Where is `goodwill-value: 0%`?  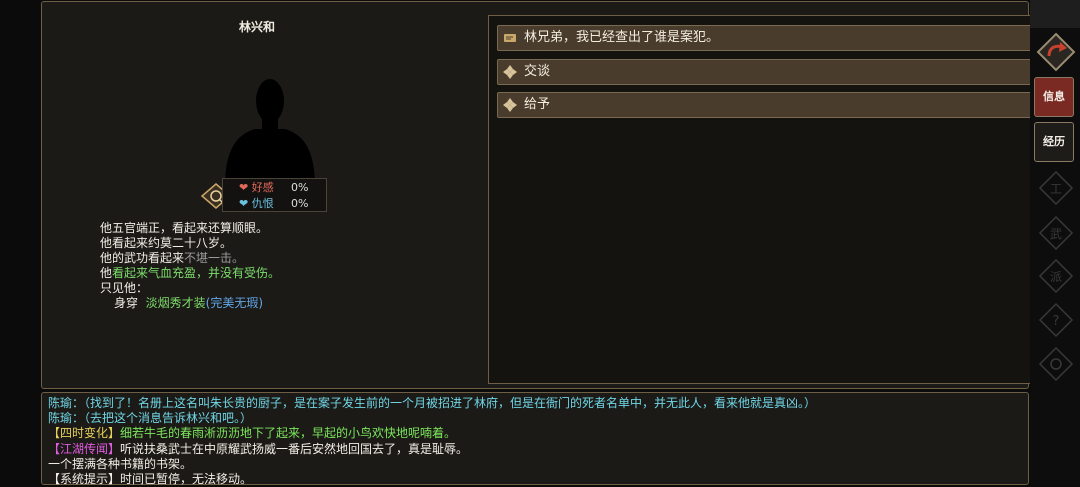
goodwill-value: 0% is located at coordinates (300, 187).